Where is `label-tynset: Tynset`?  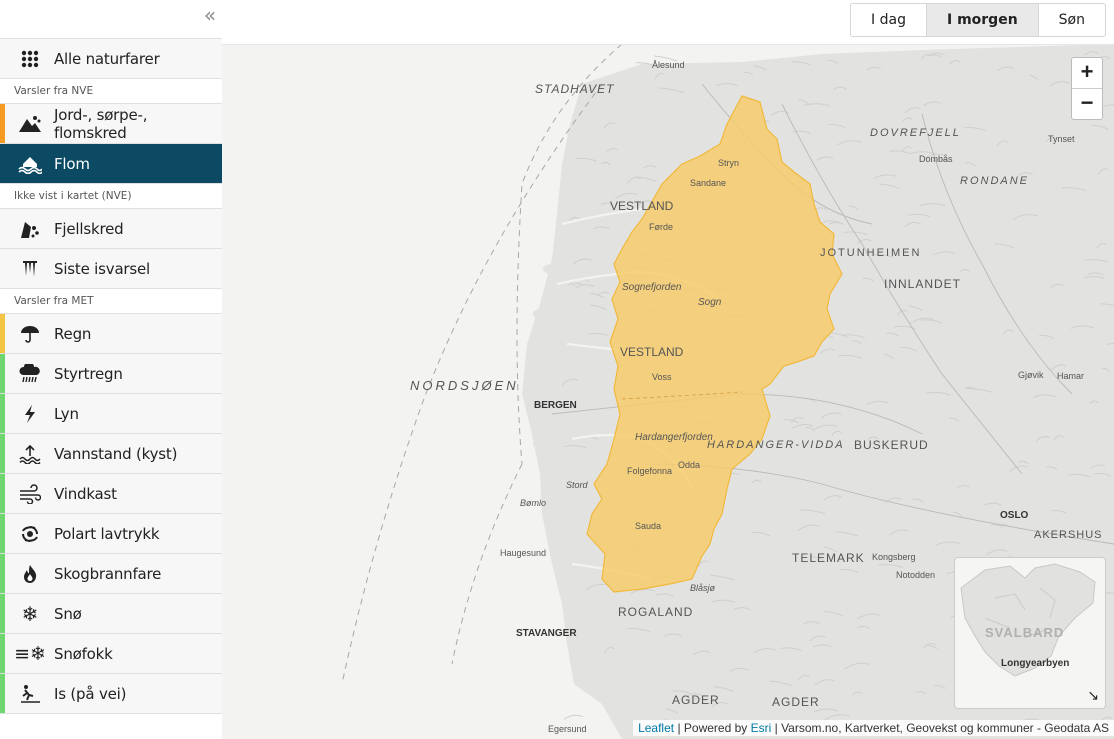 label-tynset: Tynset is located at coordinates (1061, 139).